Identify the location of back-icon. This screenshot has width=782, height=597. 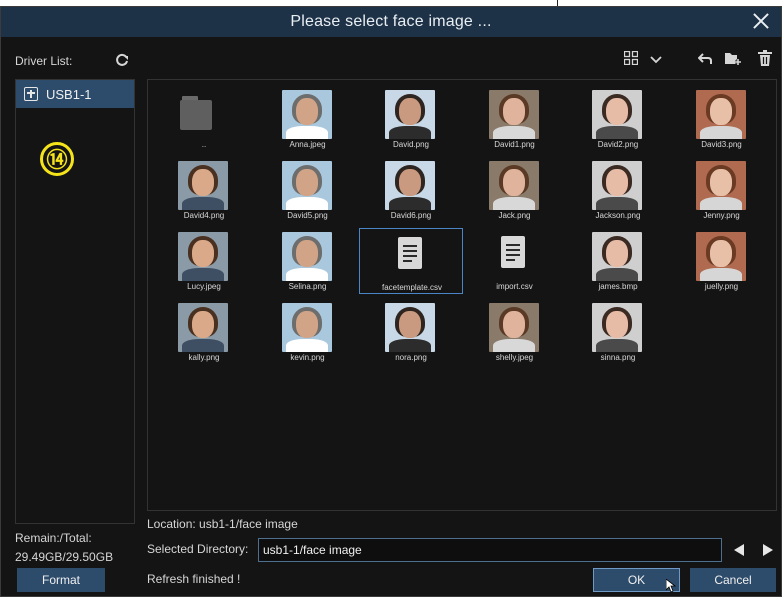
(705, 58).